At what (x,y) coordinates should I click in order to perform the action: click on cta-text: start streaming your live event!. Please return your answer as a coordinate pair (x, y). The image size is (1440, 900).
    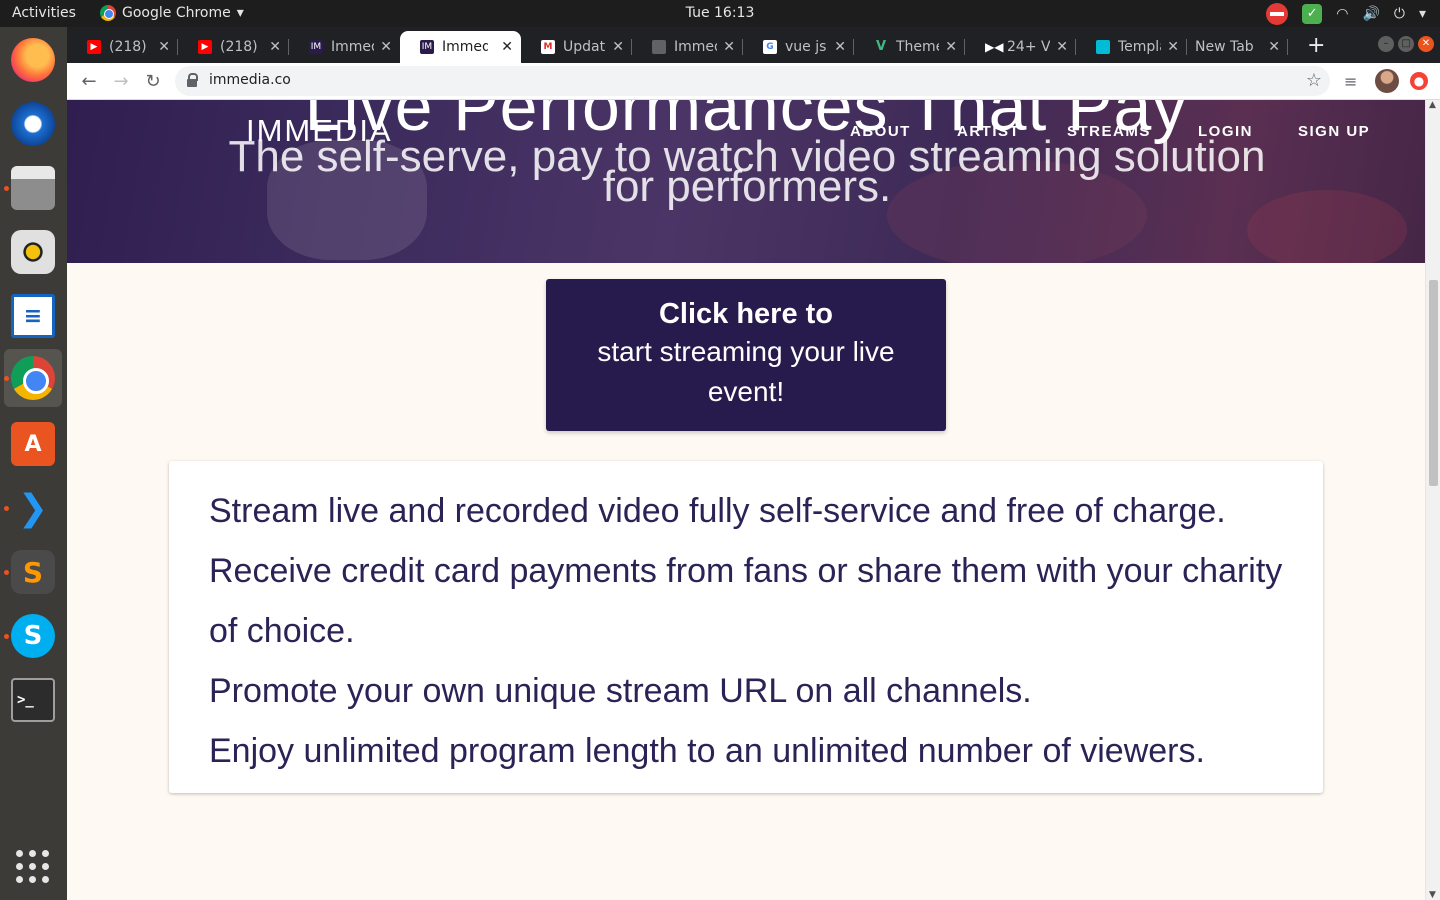
    Looking at the image, I should click on (746, 371).